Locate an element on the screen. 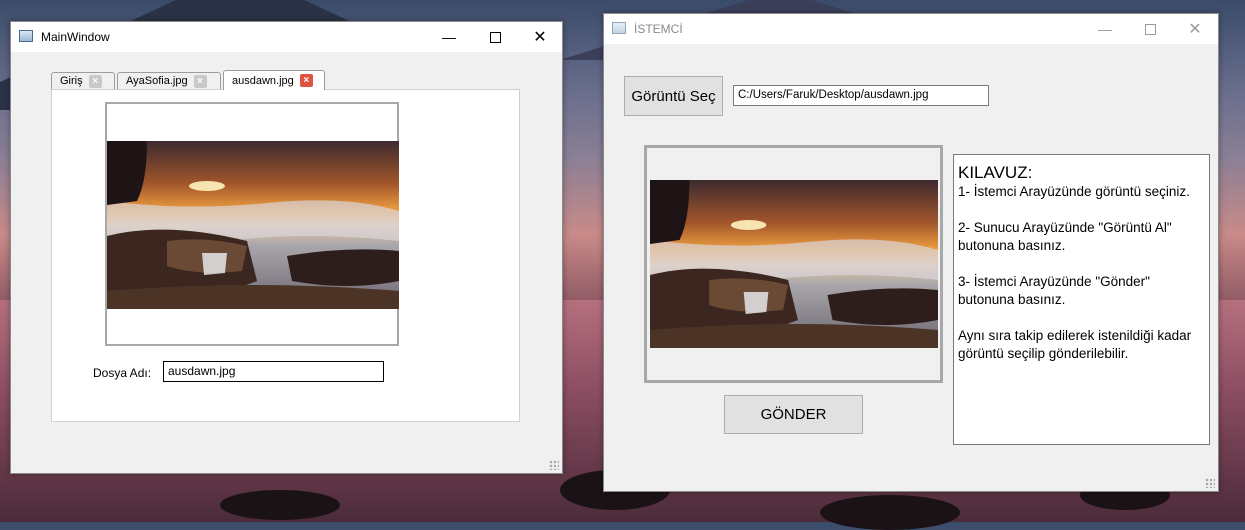 This screenshot has height=530, width=1245. guide-title: KILAVUZ: is located at coordinates (995, 172).